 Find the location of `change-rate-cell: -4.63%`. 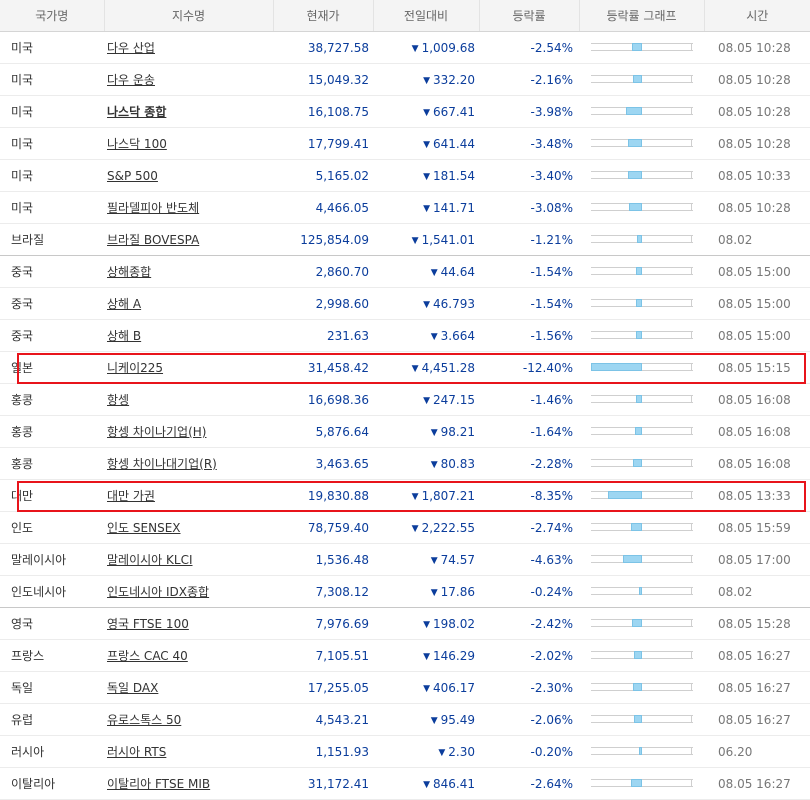

change-rate-cell: -4.63% is located at coordinates (529, 559).